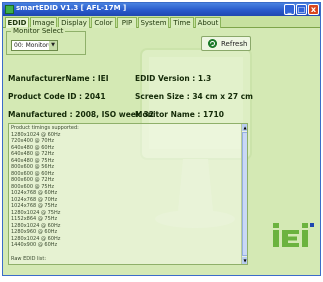 The image size is (323, 282). Describe the element at coordinates (34, 45) in the screenshot. I see `monitor-select-dropdown: 00: Monitor00 ▼` at that location.